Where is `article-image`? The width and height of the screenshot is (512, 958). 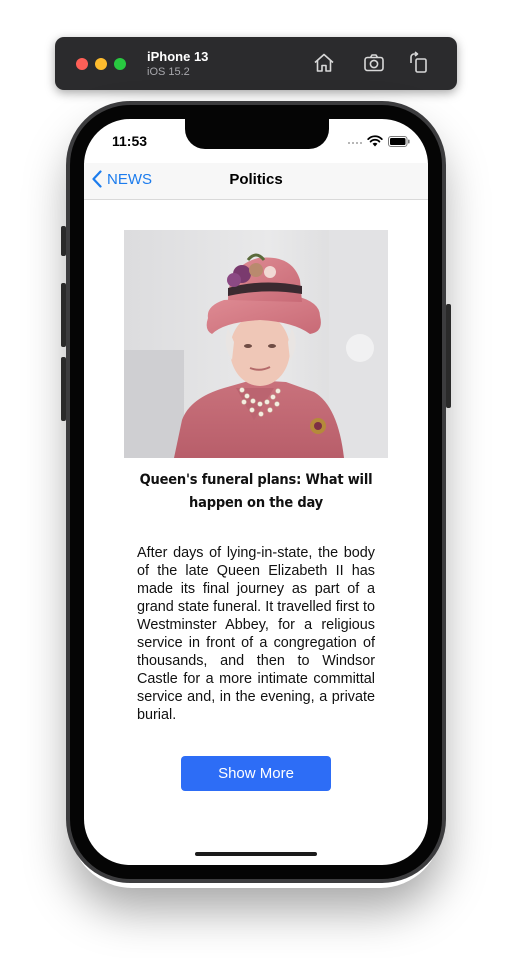
article-image is located at coordinates (256, 344).